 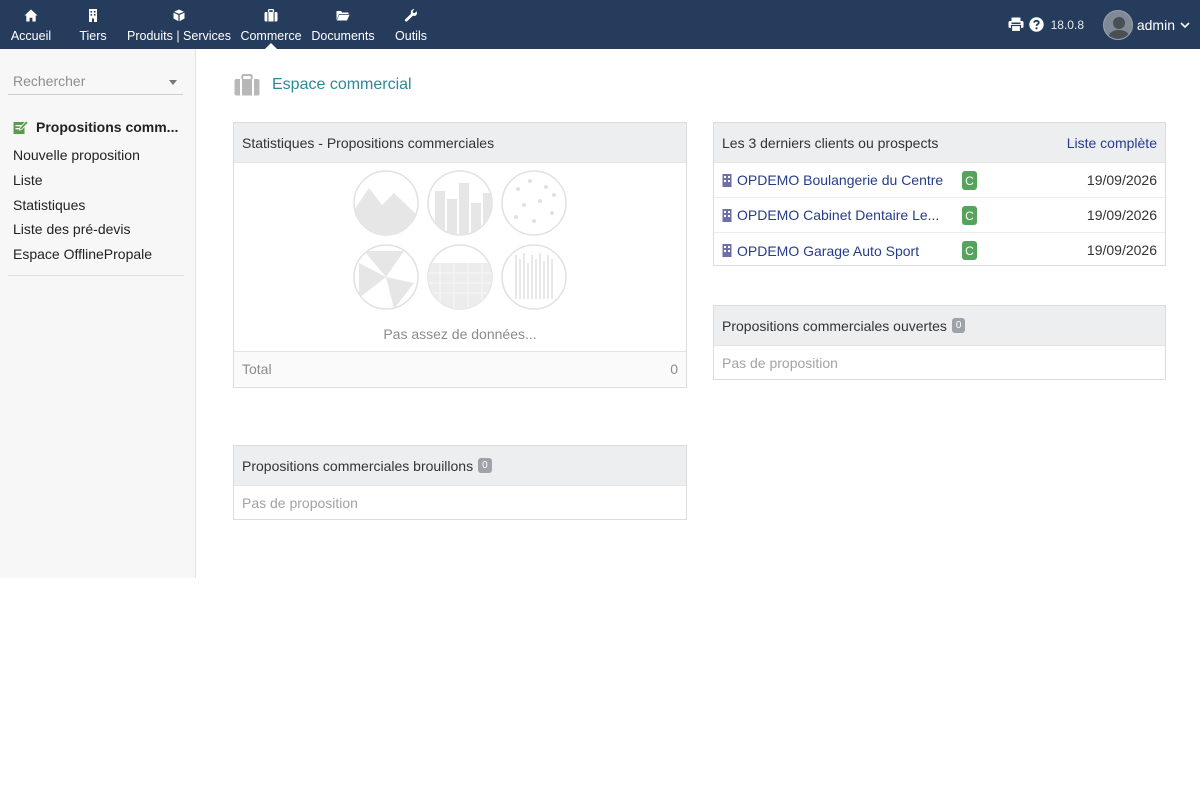 I want to click on stats-panel-header: Statistiques - Propositions commerciales, so click(x=460, y=143).